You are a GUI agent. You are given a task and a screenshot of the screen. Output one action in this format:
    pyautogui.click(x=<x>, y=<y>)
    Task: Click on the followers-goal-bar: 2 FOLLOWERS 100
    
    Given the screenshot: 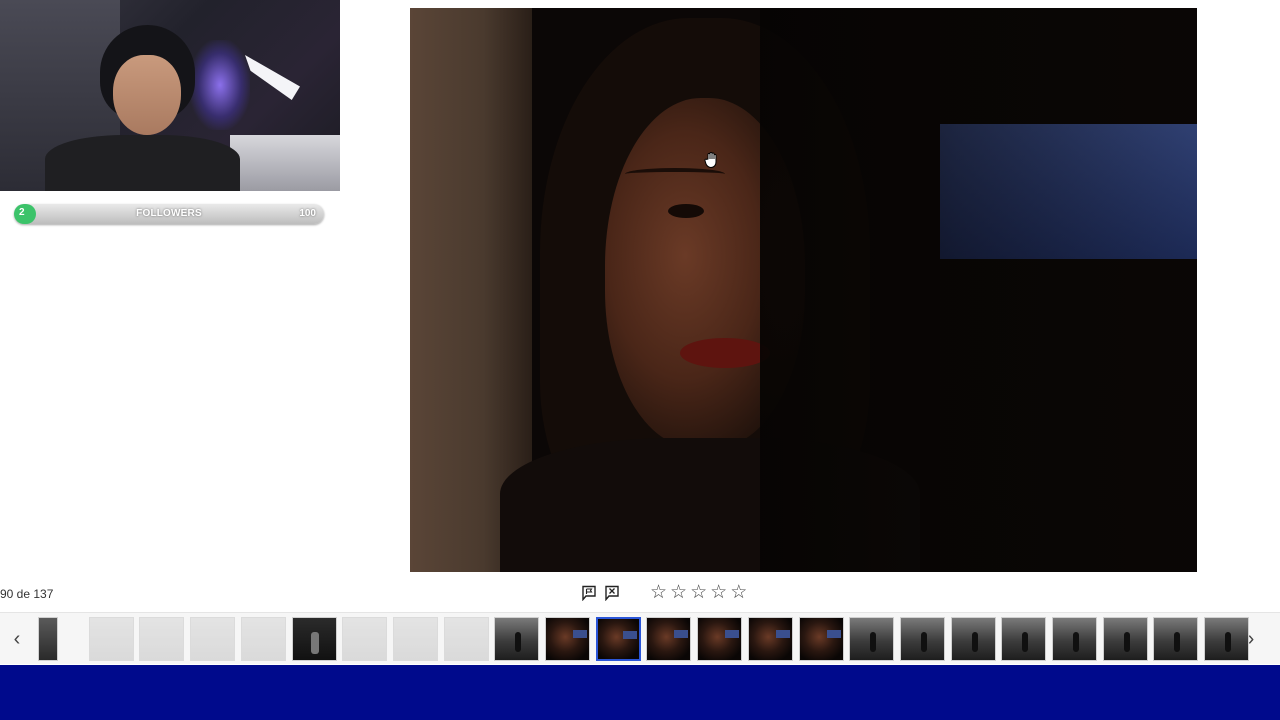 What is the action you would take?
    pyautogui.click(x=169, y=214)
    